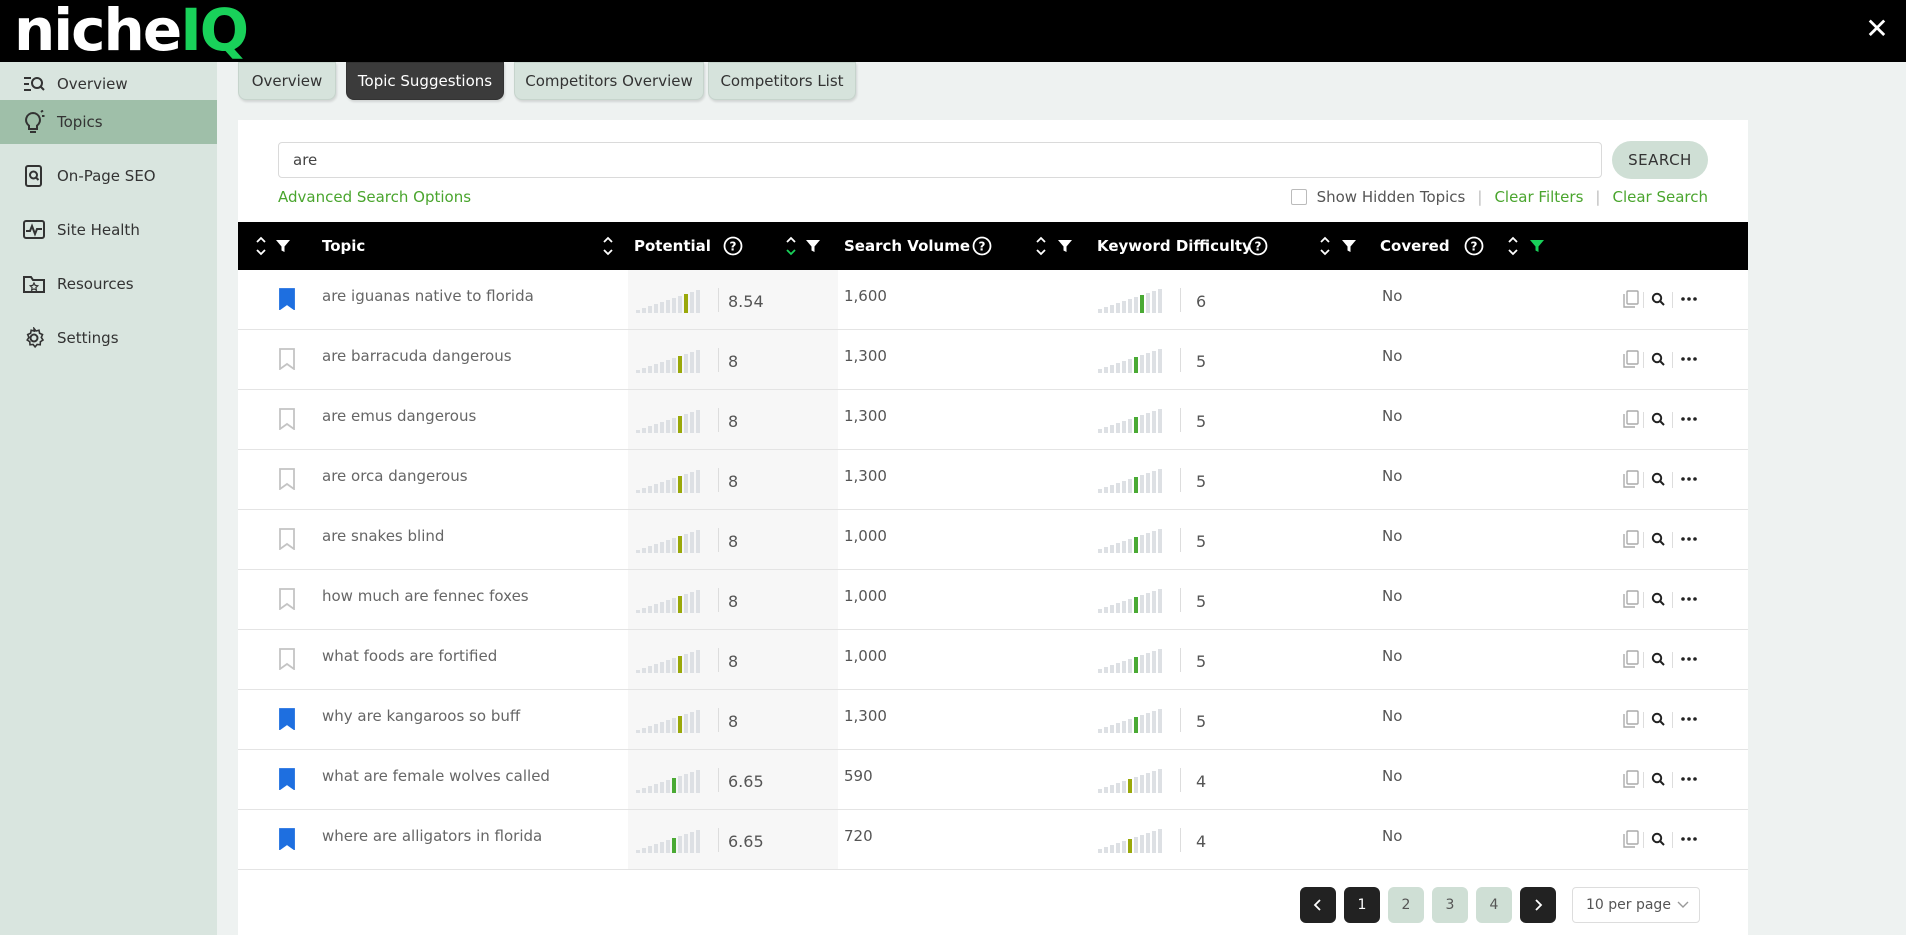 Image resolution: width=1906 pixels, height=935 pixels. Describe the element at coordinates (108, 176) in the screenshot. I see `sidebar-item-on-page-seo: On-Page SEO` at that location.